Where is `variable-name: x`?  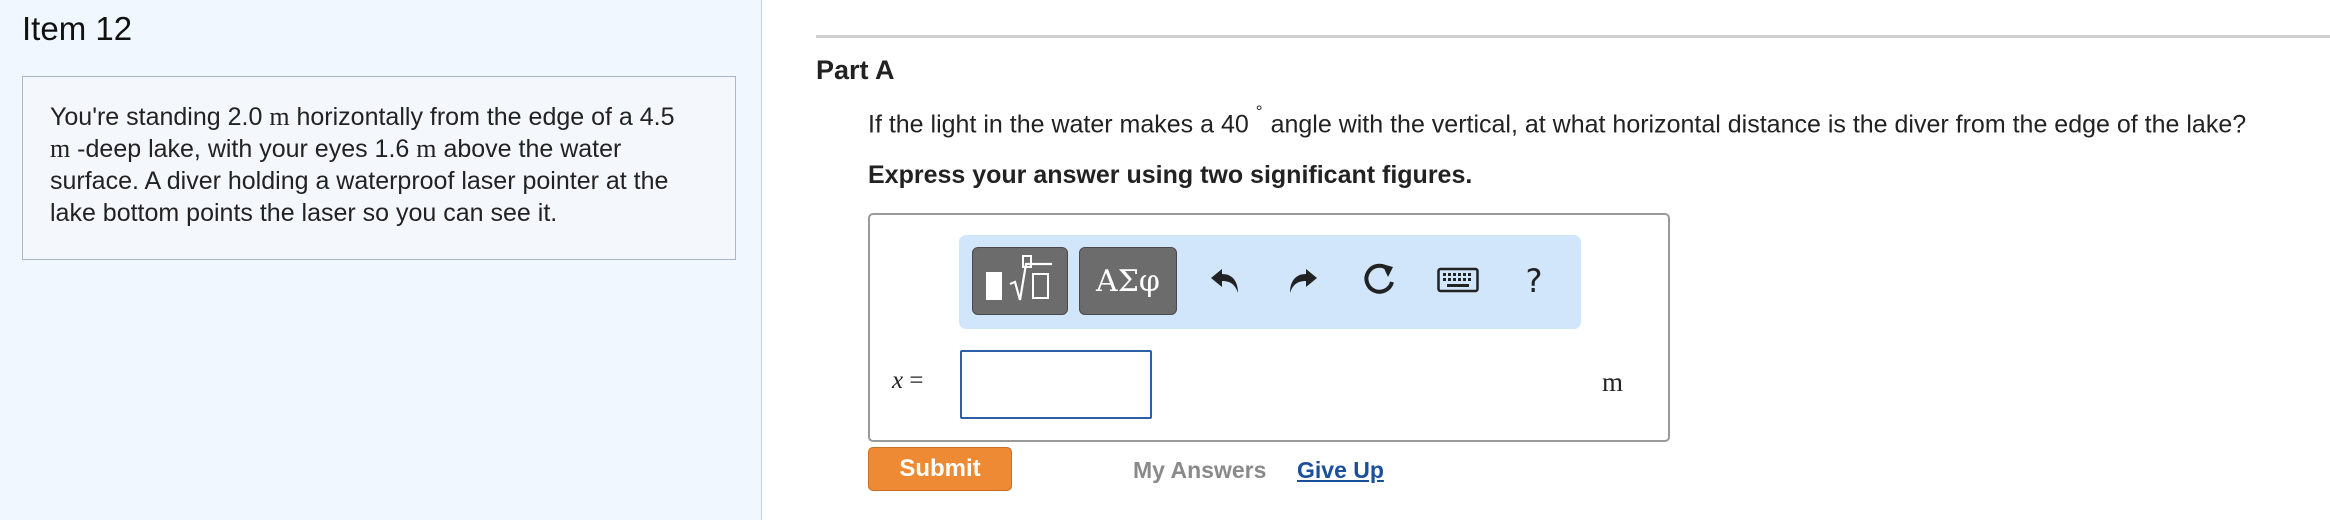 variable-name: x is located at coordinates (898, 380).